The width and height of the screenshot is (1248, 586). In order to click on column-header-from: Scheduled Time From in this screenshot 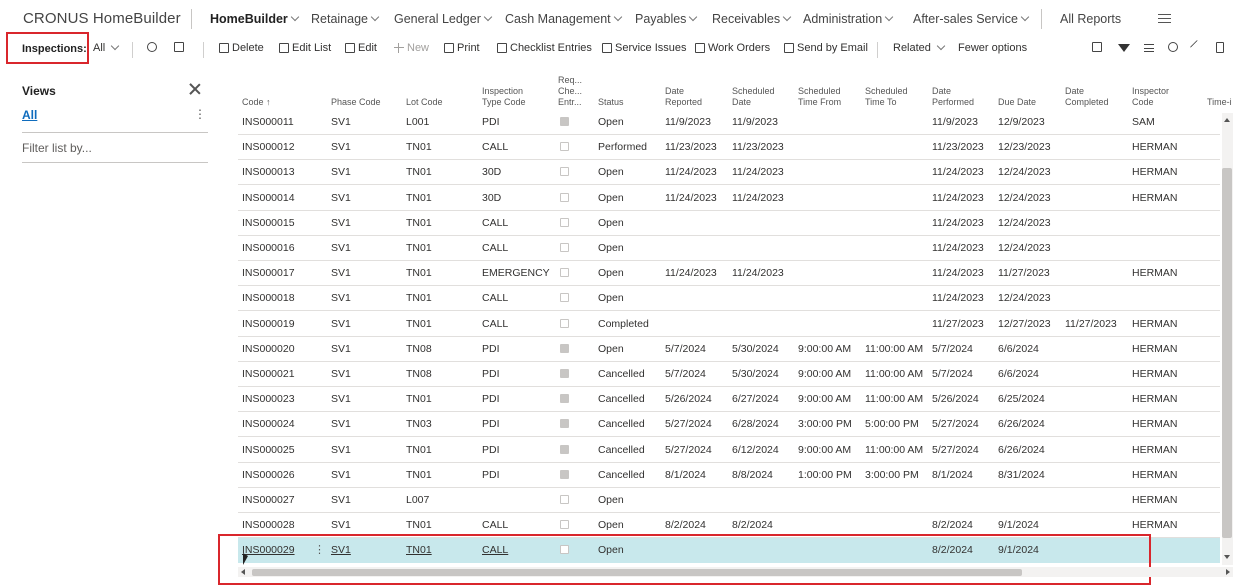, I will do `click(819, 97)`.